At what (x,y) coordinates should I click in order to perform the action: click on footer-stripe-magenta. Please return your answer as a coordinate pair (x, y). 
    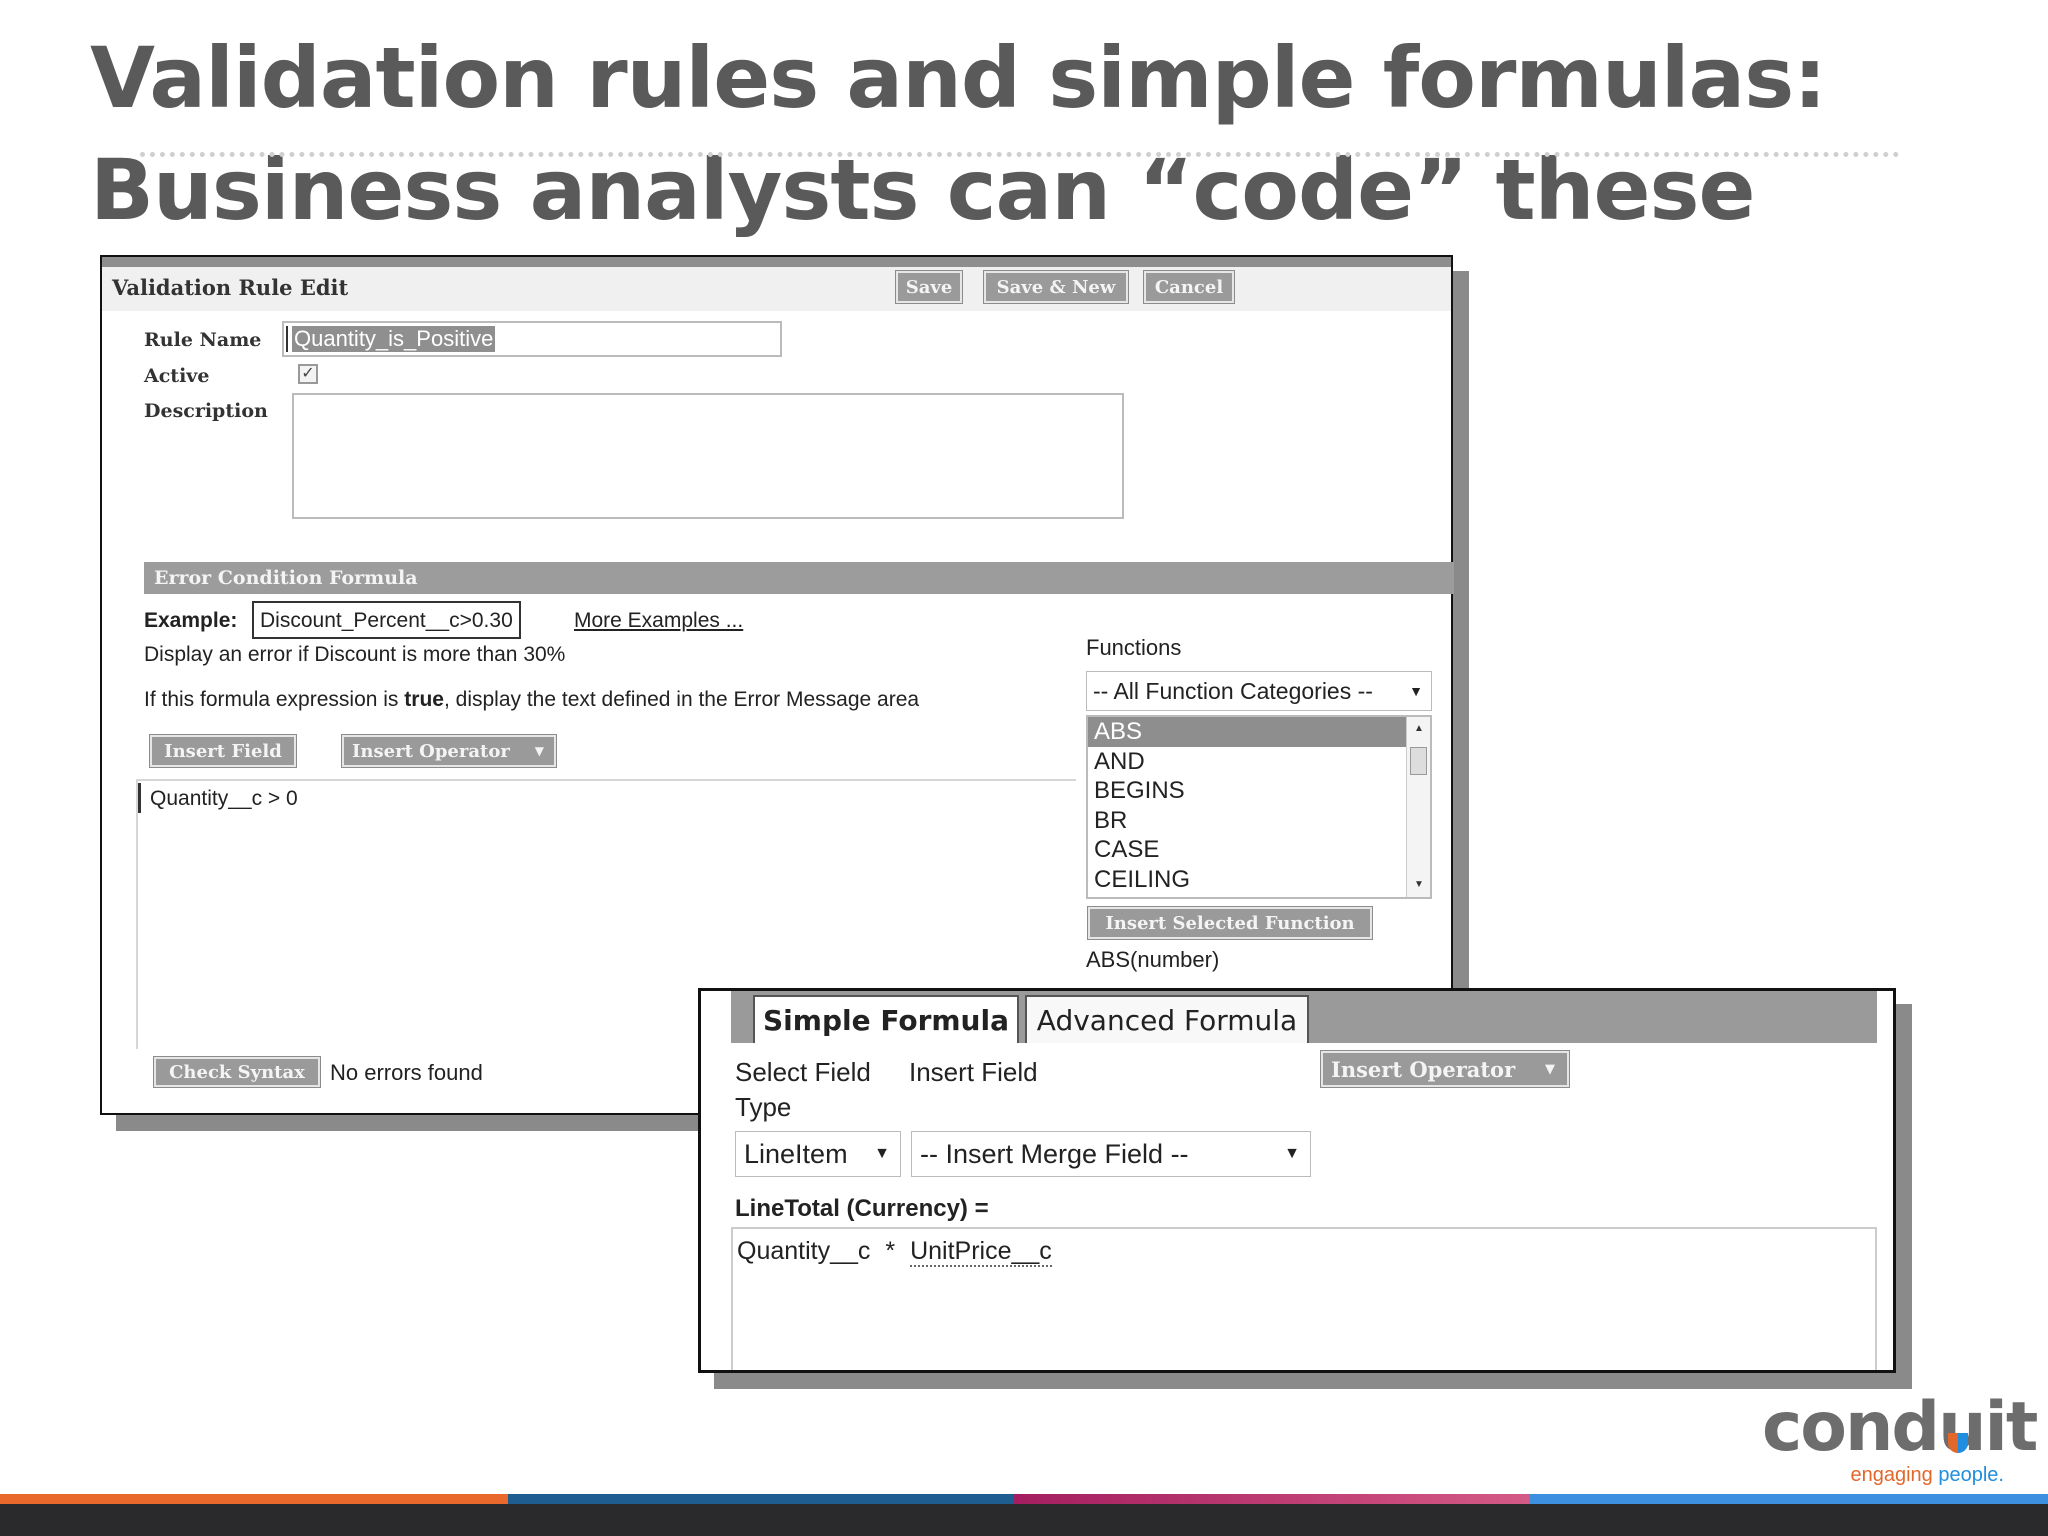
    Looking at the image, I should click on (1272, 1499).